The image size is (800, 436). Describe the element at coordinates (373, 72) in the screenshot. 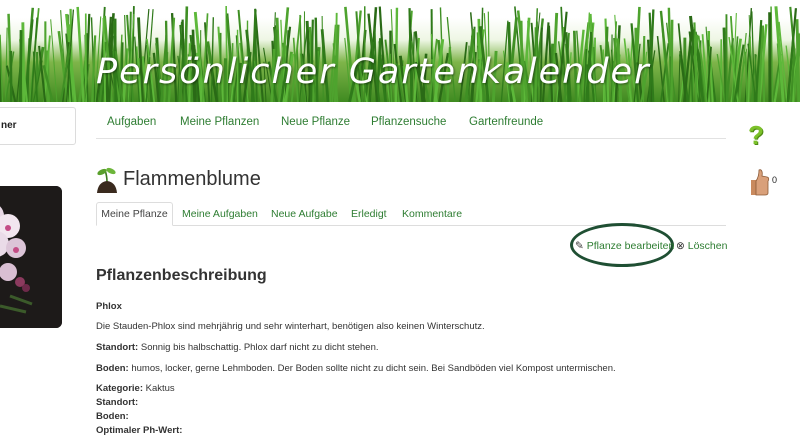

I see `site-title: Persönlicher Gartenkalender` at that location.